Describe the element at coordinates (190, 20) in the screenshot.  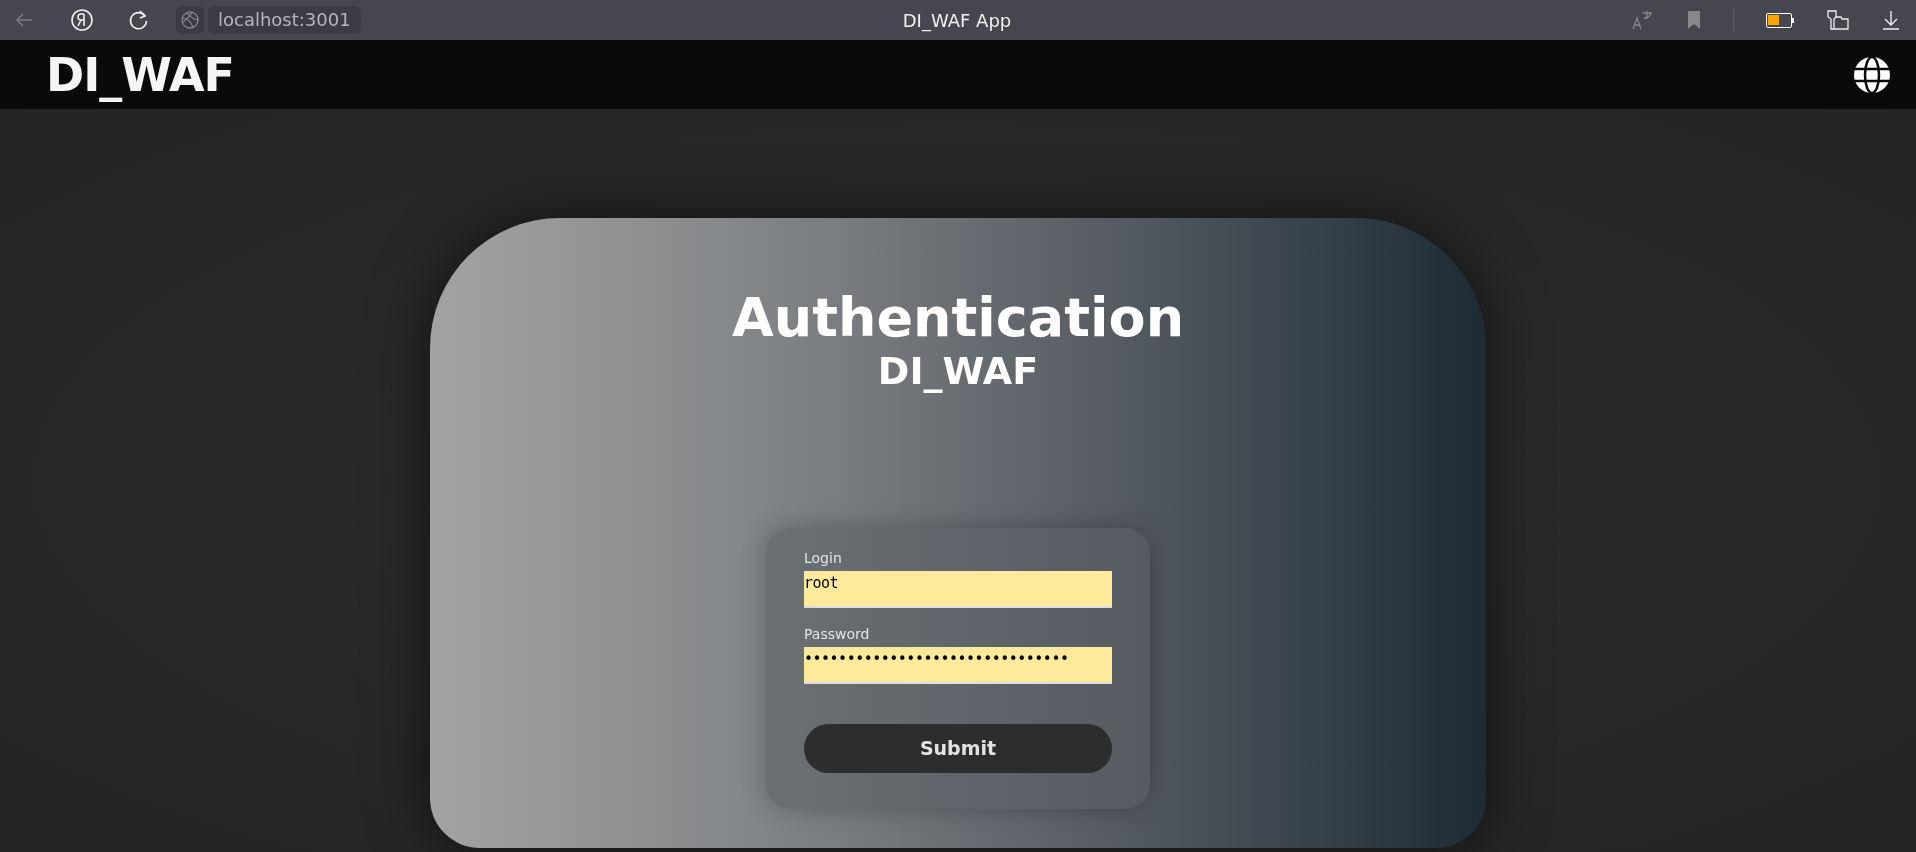
I see `site-info-icon` at that location.